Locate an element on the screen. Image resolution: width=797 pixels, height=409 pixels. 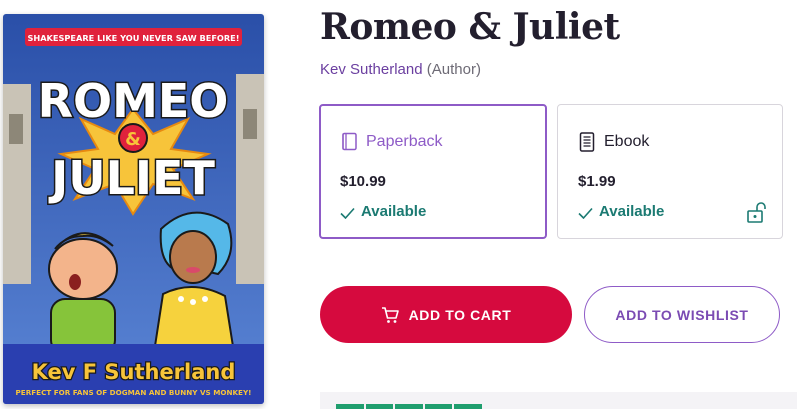
format-price: $10.99 is located at coordinates (363, 181).